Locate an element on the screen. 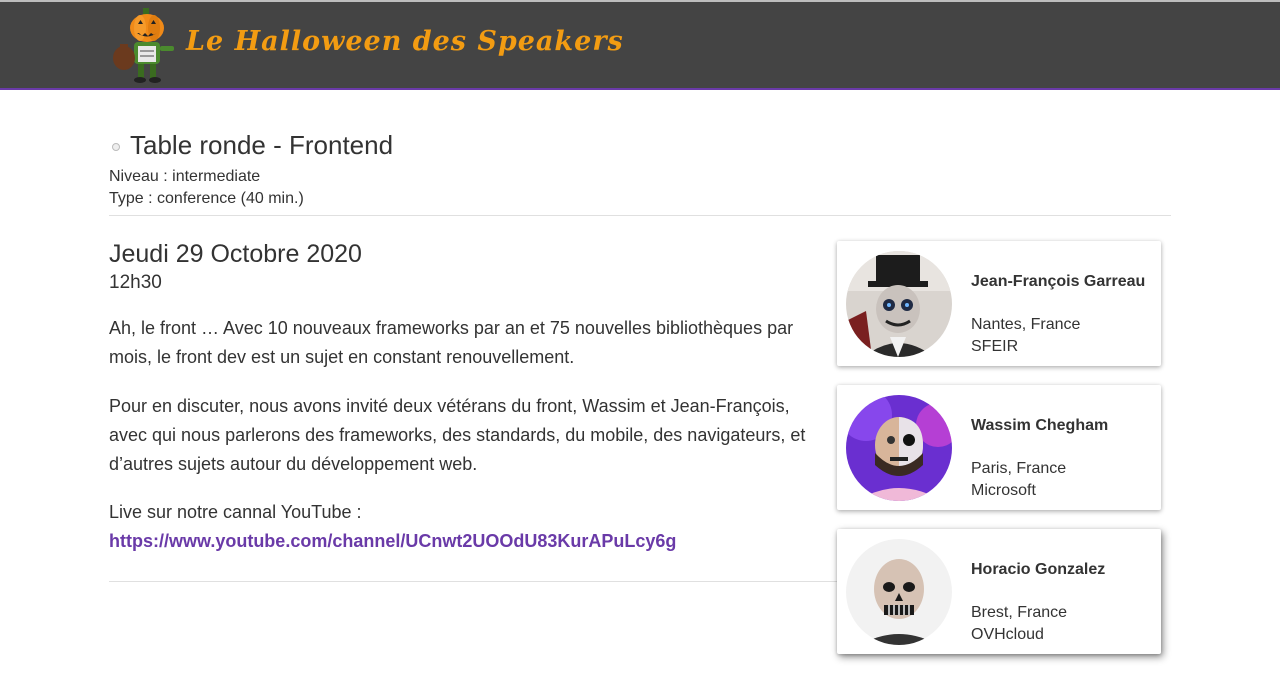  speaker-name: Wassim Chegham is located at coordinates (1040, 425).